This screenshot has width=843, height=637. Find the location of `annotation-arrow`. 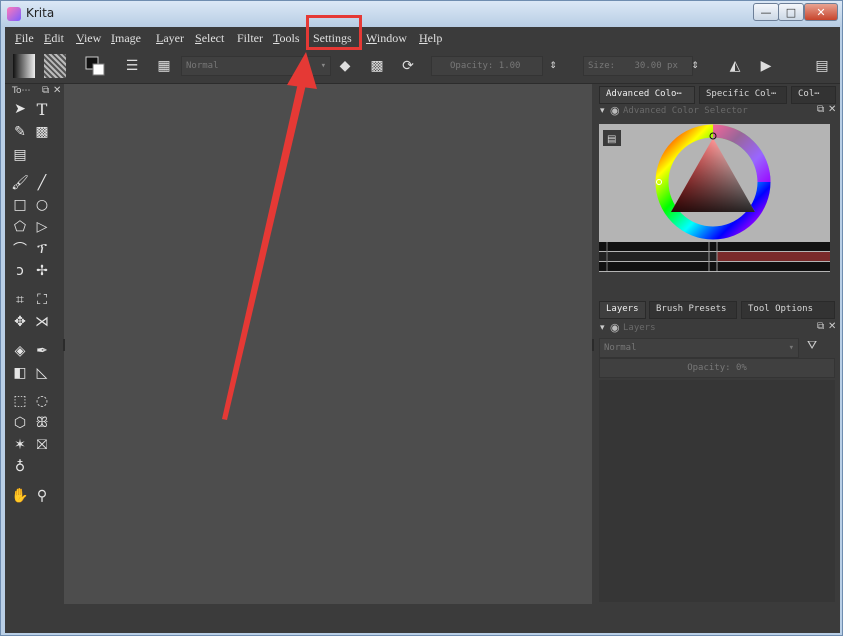

annotation-arrow is located at coordinates (269, 236).